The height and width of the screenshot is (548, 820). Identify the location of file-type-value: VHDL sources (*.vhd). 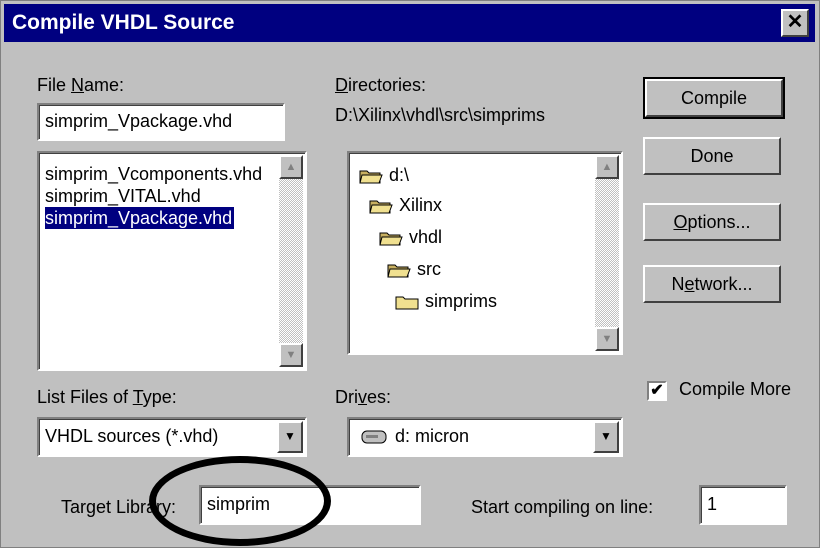
(132, 436).